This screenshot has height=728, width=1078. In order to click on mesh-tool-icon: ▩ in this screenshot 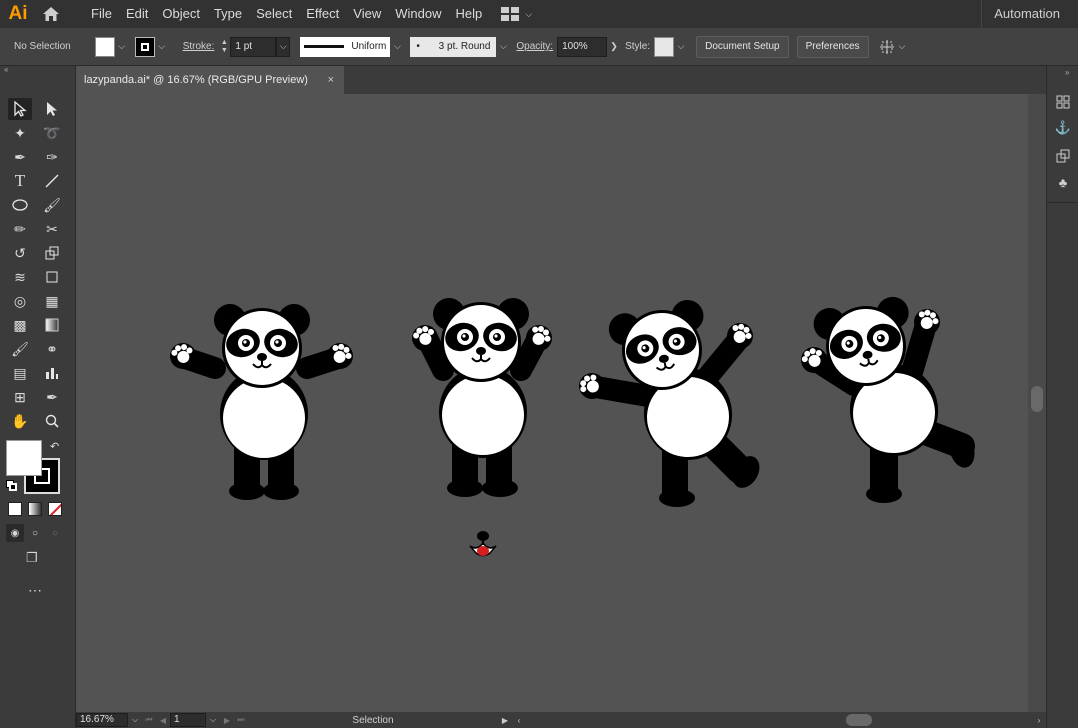, I will do `click(20, 325)`.